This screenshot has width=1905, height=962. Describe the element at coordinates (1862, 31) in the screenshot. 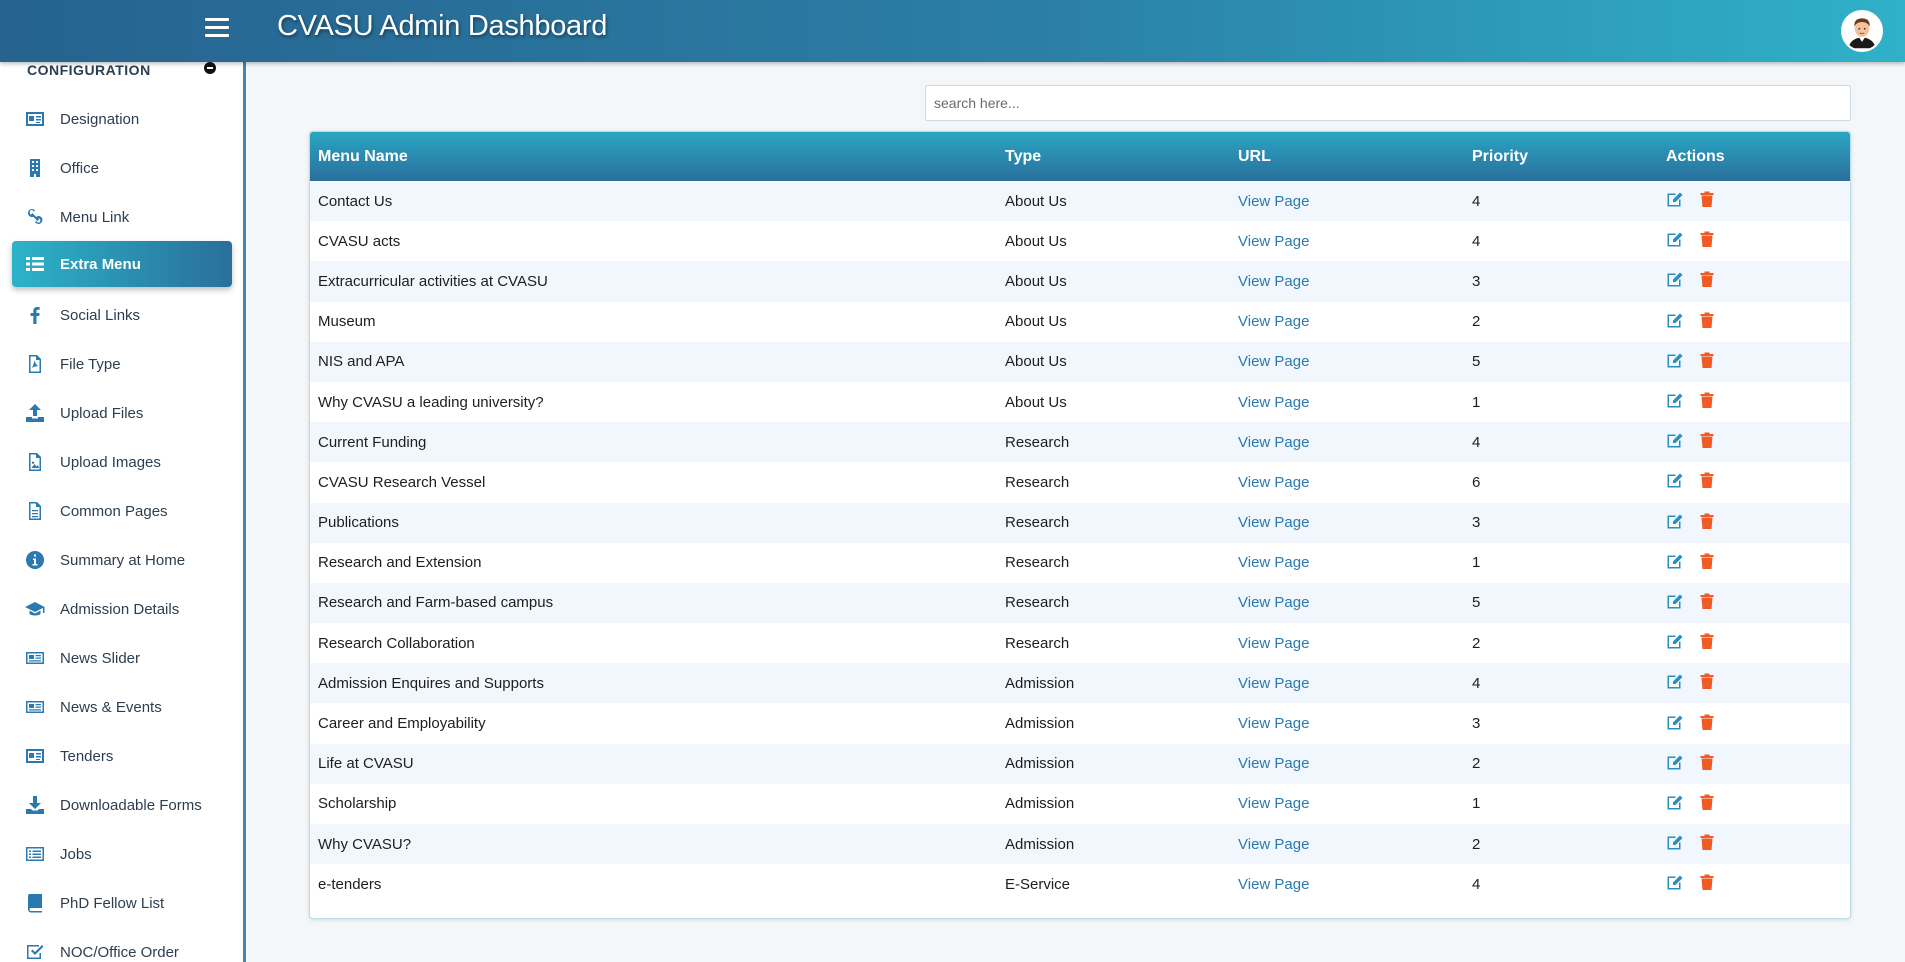

I see `user-avatar-icon` at that location.